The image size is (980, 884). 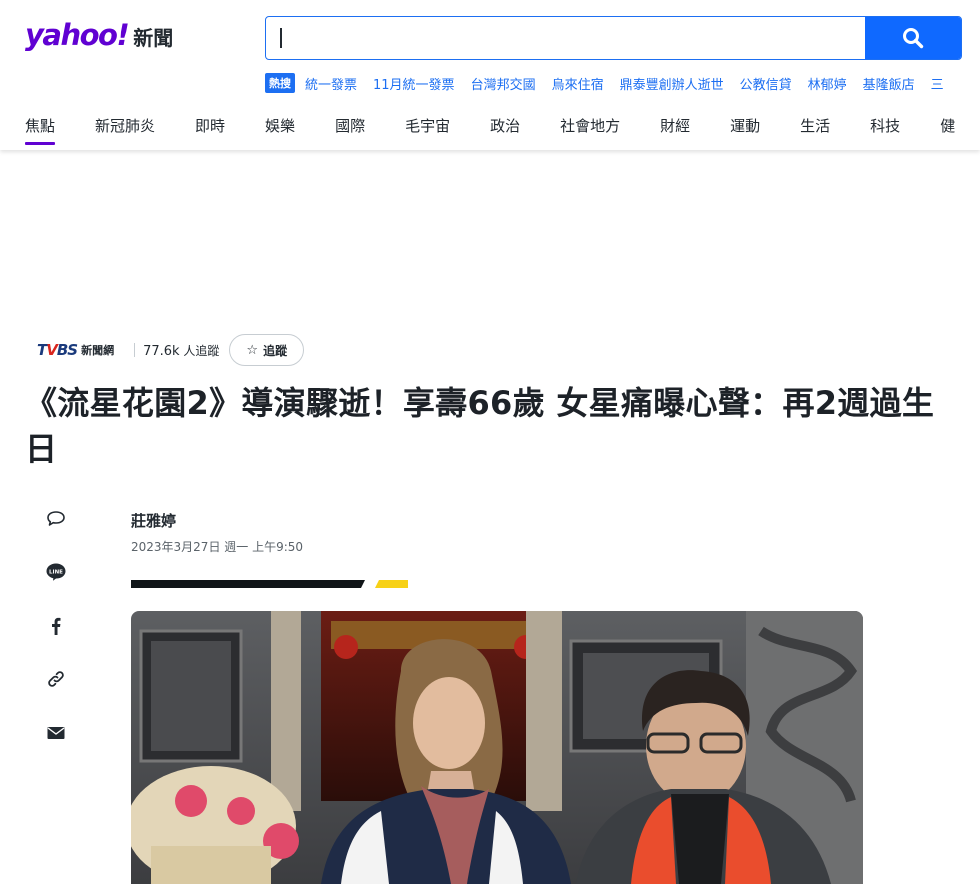 What do you see at coordinates (281, 38) in the screenshot?
I see `text-caret` at bounding box center [281, 38].